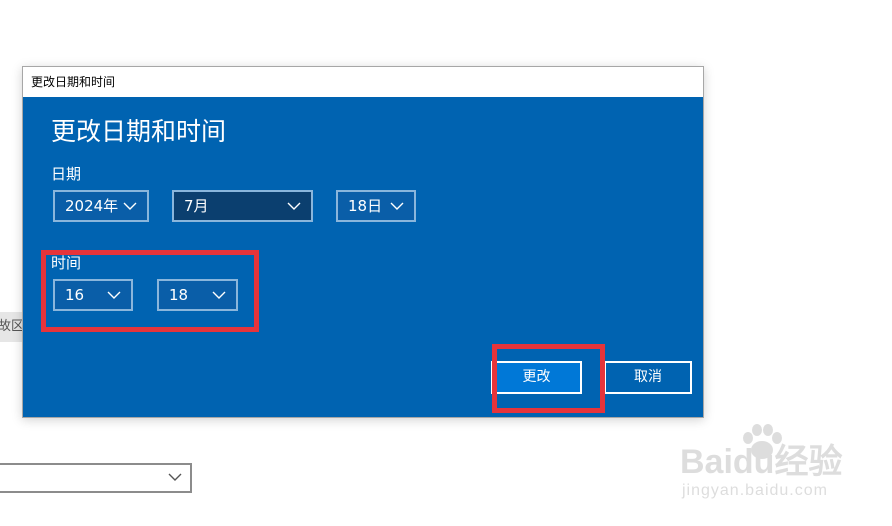 This screenshot has height=526, width=892. Describe the element at coordinates (150, 291) in the screenshot. I see `time-annotation-box` at that location.